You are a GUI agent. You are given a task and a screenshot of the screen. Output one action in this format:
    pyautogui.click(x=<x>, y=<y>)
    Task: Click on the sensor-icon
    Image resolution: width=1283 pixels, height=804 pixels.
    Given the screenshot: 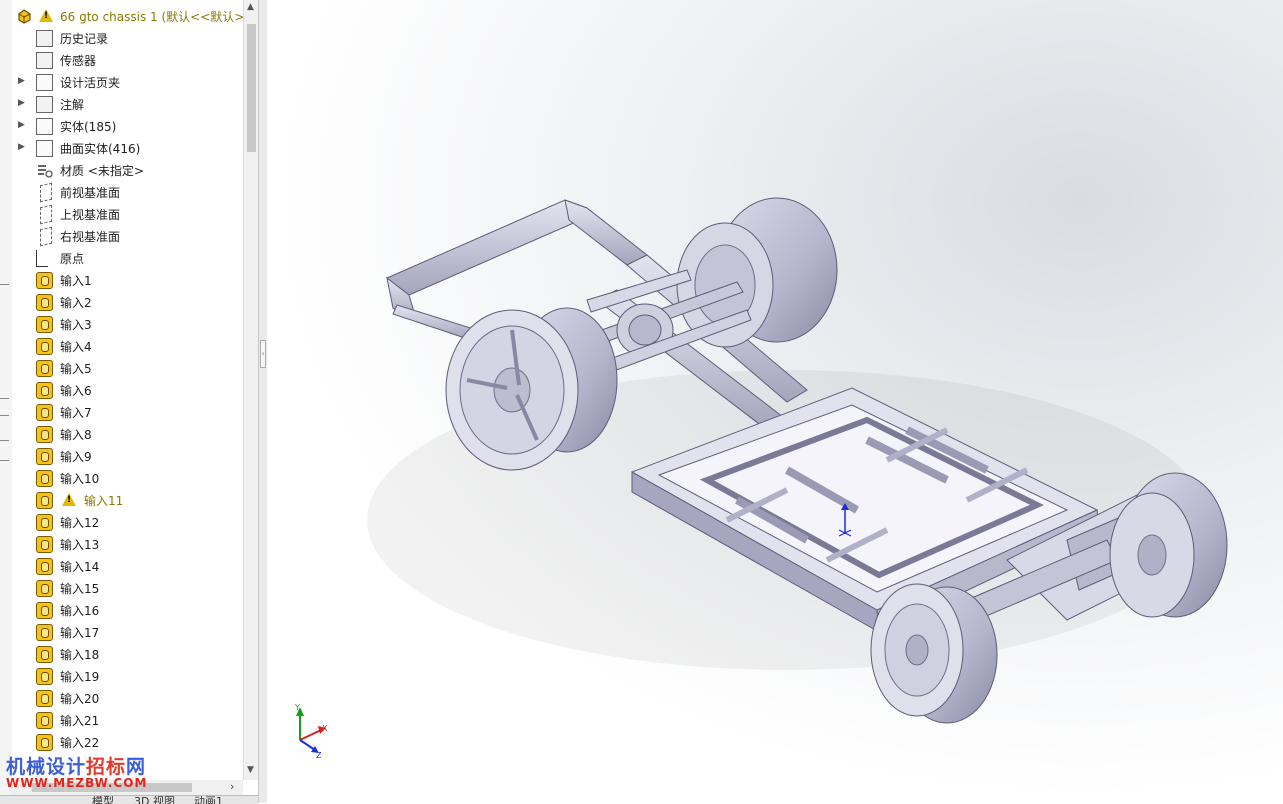 What is the action you would take?
    pyautogui.click(x=44, y=60)
    